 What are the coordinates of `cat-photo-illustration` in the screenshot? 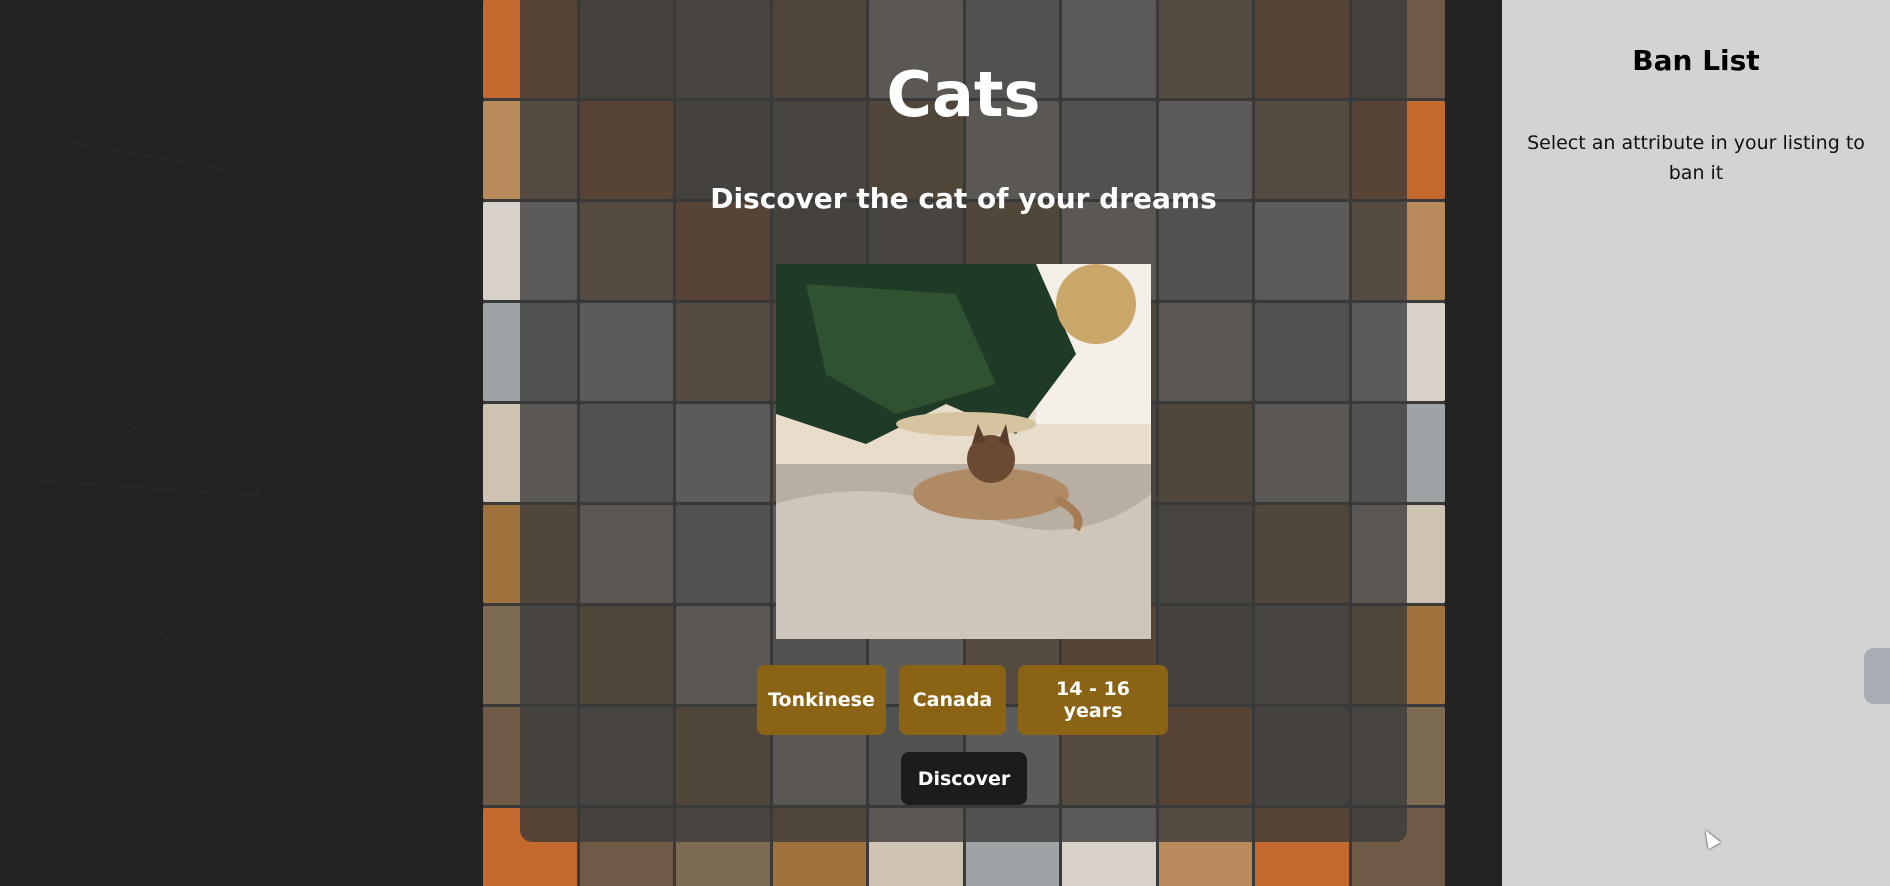 It's located at (963, 451).